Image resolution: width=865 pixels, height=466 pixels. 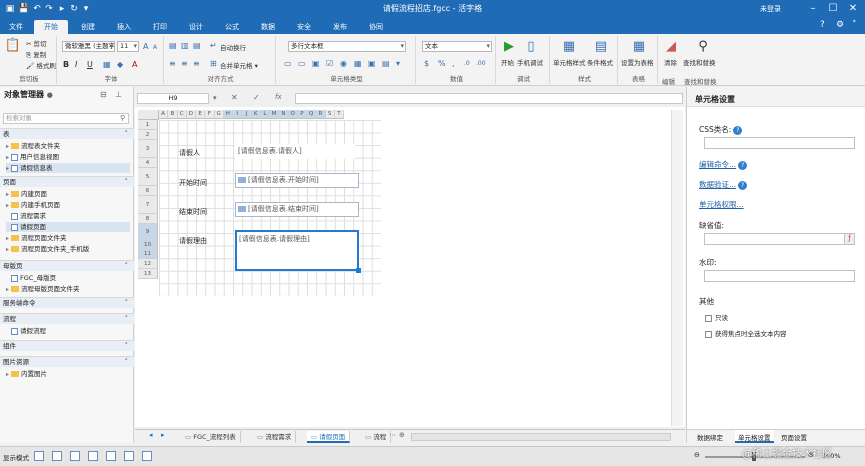 What do you see at coordinates (197, 46) in the screenshot?
I see `align-bottom-icon: ▤` at bounding box center [197, 46].